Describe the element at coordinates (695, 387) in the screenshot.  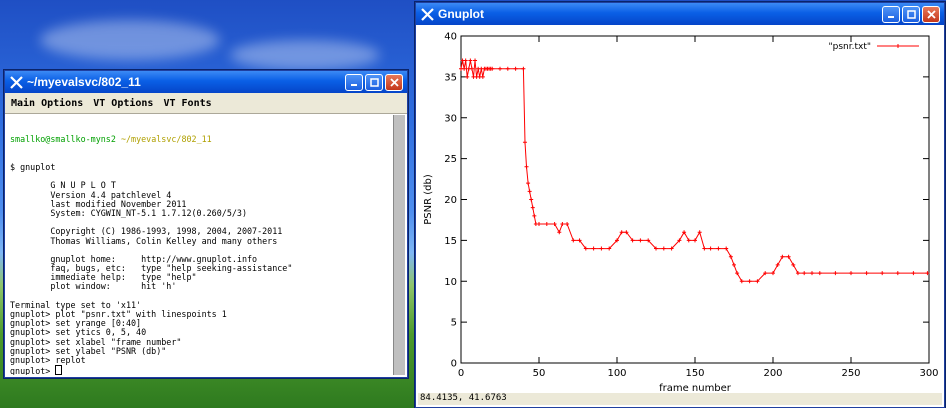
I see `x-axis-label: frame number` at that location.